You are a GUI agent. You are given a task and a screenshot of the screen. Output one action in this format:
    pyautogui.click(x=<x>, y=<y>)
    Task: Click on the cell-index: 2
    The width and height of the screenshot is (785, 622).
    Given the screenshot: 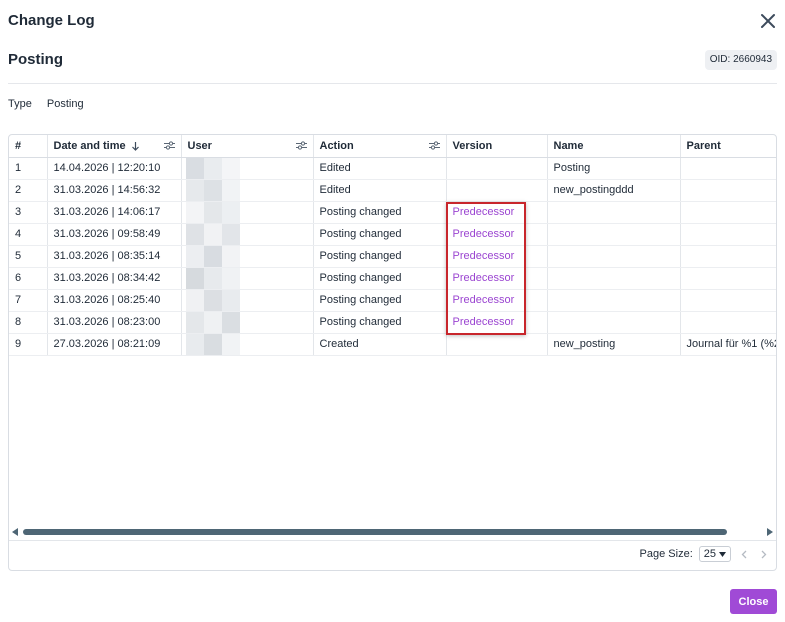 What is the action you would take?
    pyautogui.click(x=28, y=190)
    